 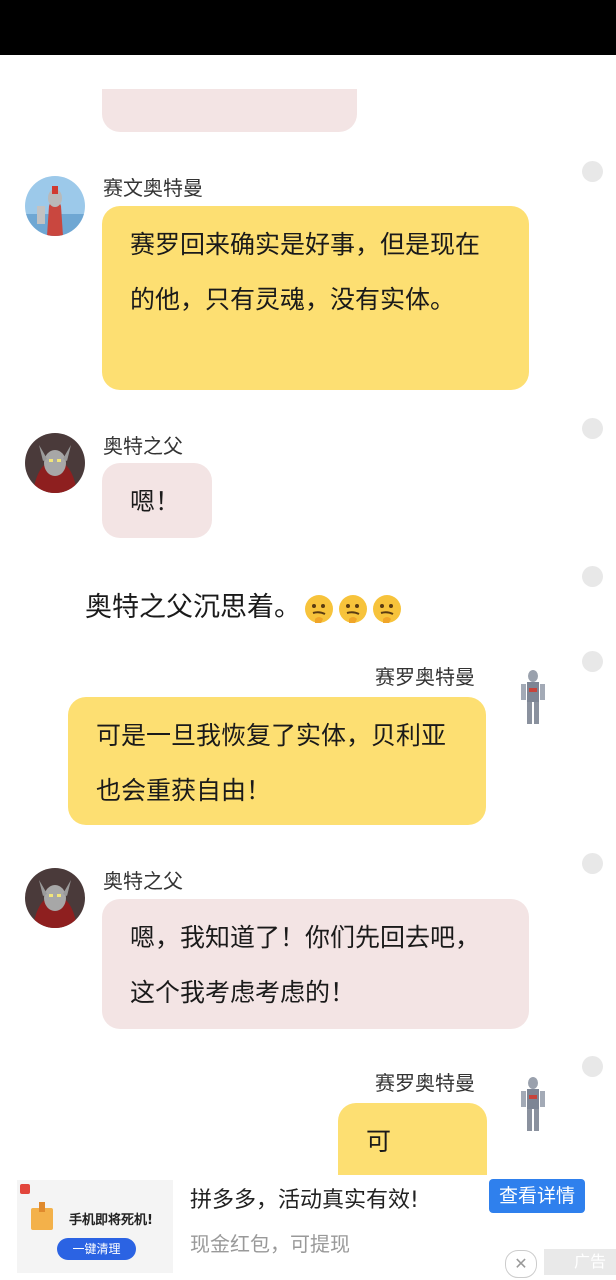 What do you see at coordinates (537, 1196) in the screenshot?
I see `view-details-button: 查看详情` at bounding box center [537, 1196].